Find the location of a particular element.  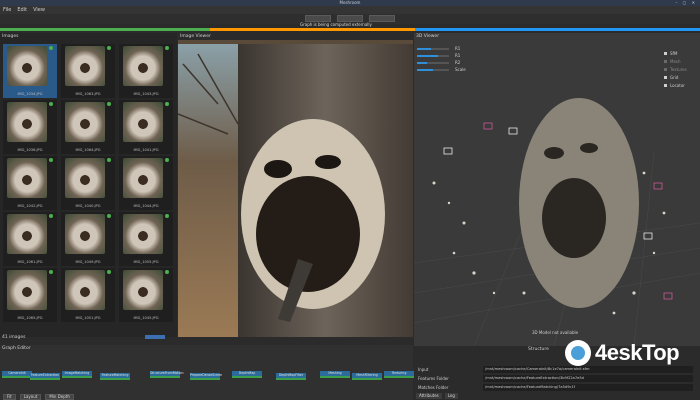

graph-status: Graph is being computed externally is located at coordinates (336, 24).